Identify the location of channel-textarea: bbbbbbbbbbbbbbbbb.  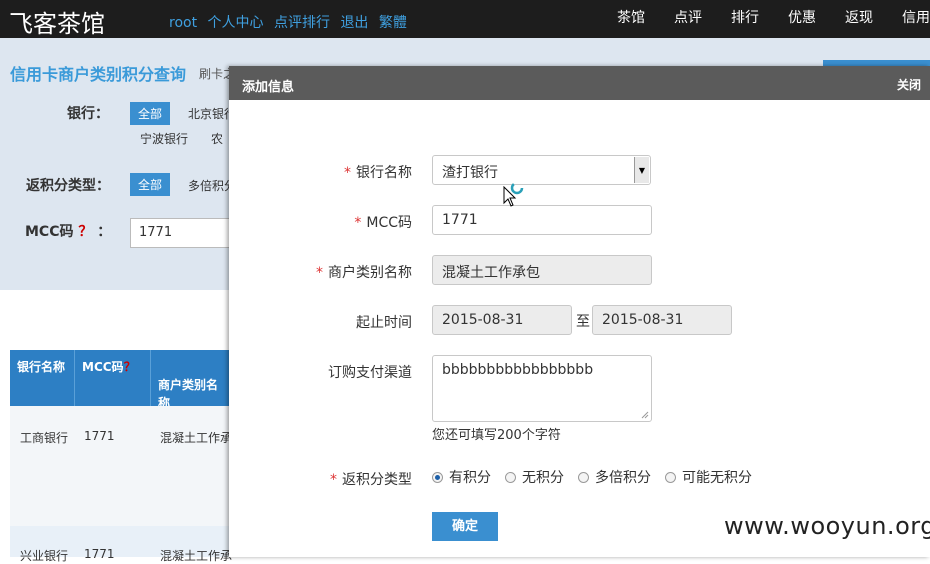
(542, 388).